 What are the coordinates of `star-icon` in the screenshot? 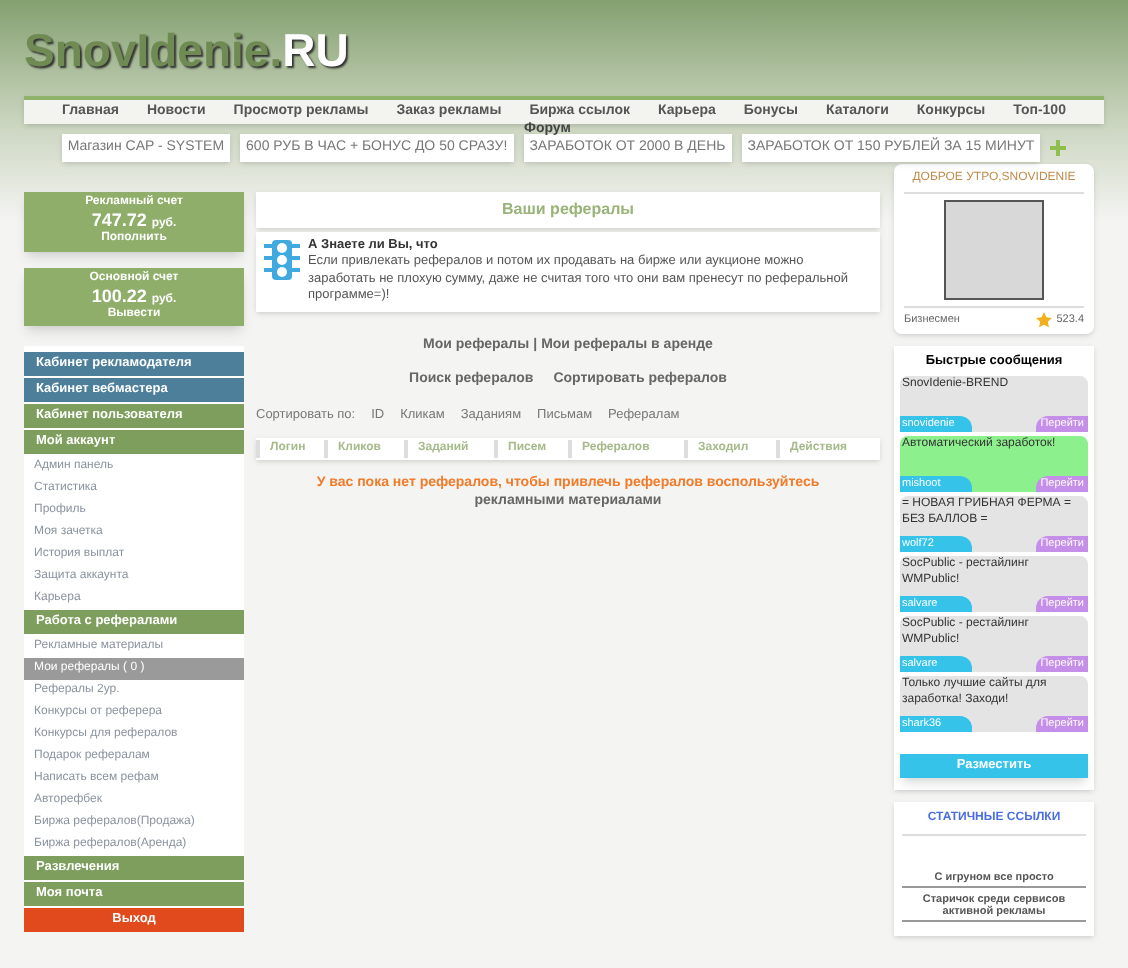 It's located at (1044, 320).